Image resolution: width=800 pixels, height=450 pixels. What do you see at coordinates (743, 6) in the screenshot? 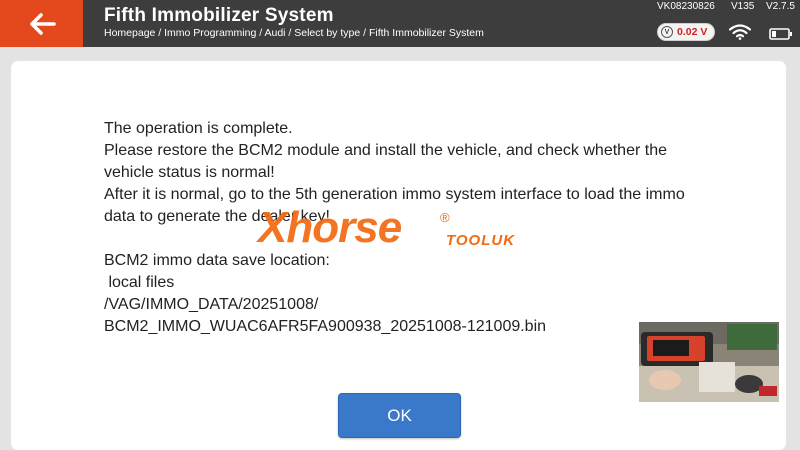
I see `hardware-version: V135` at bounding box center [743, 6].